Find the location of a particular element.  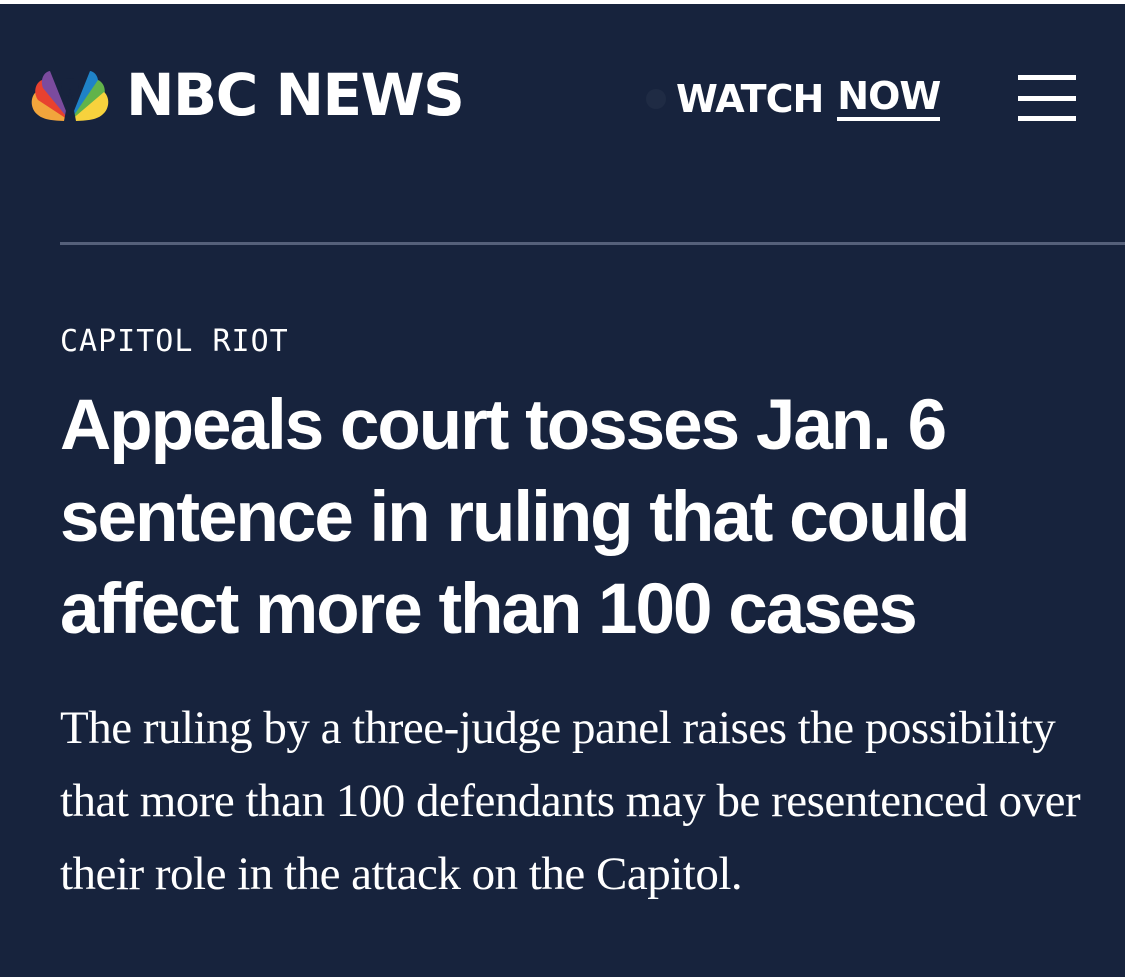

hamburger-menu-icon is located at coordinates (1047, 98).